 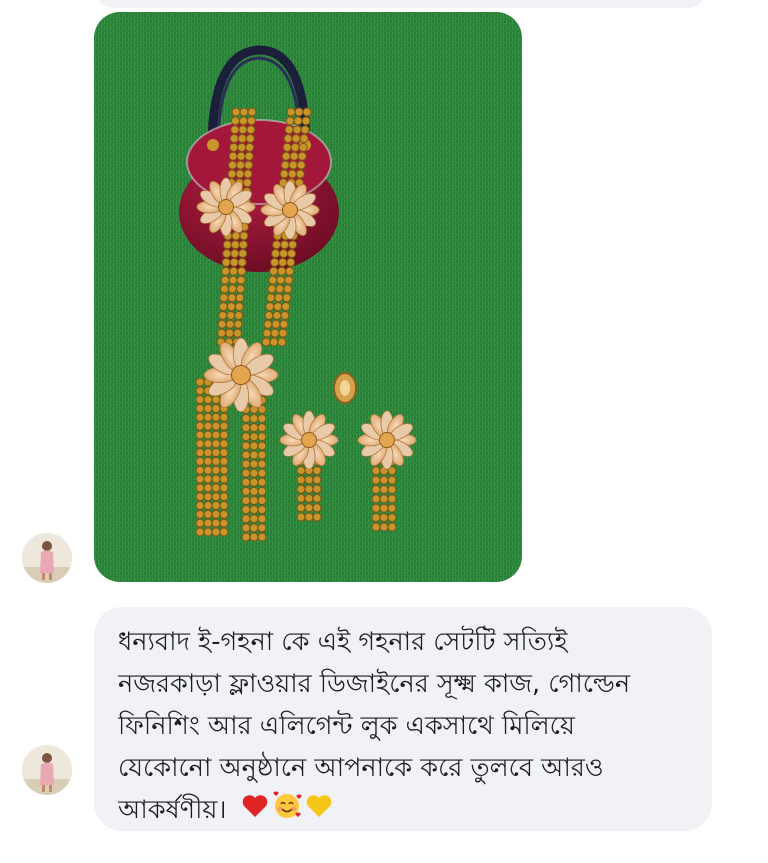 I want to click on message-line: ধন্যবাদ ই-গহনা কে এই গহনার সেটটি সত্যিই, so click(x=343, y=642).